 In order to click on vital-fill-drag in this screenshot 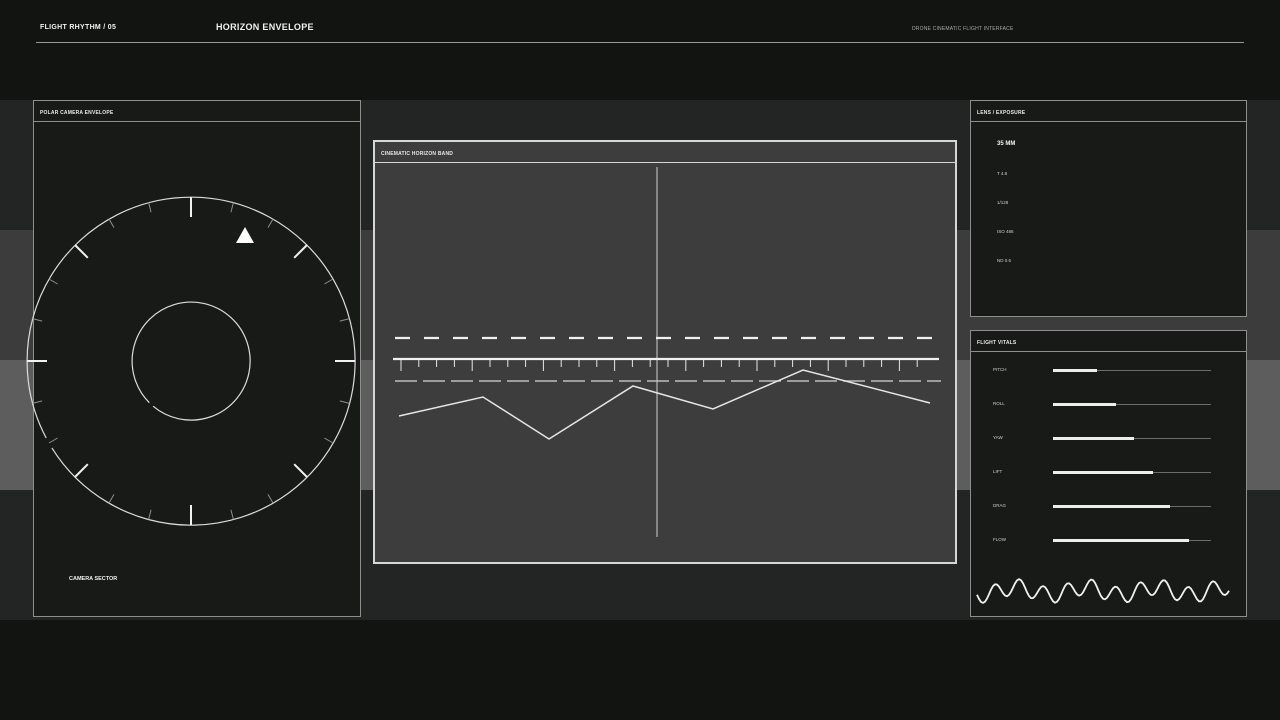, I will do `click(1111, 506)`.